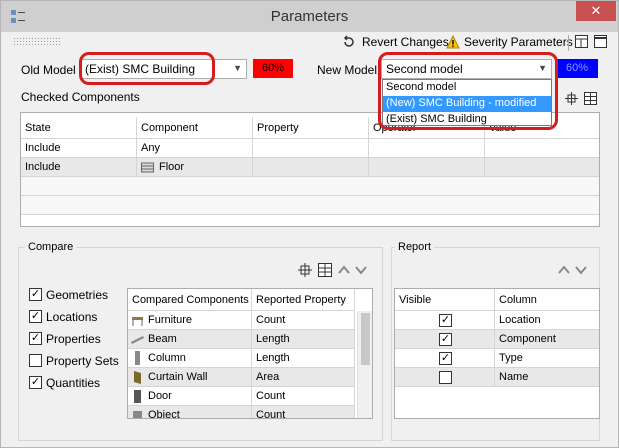 This screenshot has width=619, height=448. Describe the element at coordinates (82, 361) in the screenshot. I see `property-sets-label: Property Sets` at that location.